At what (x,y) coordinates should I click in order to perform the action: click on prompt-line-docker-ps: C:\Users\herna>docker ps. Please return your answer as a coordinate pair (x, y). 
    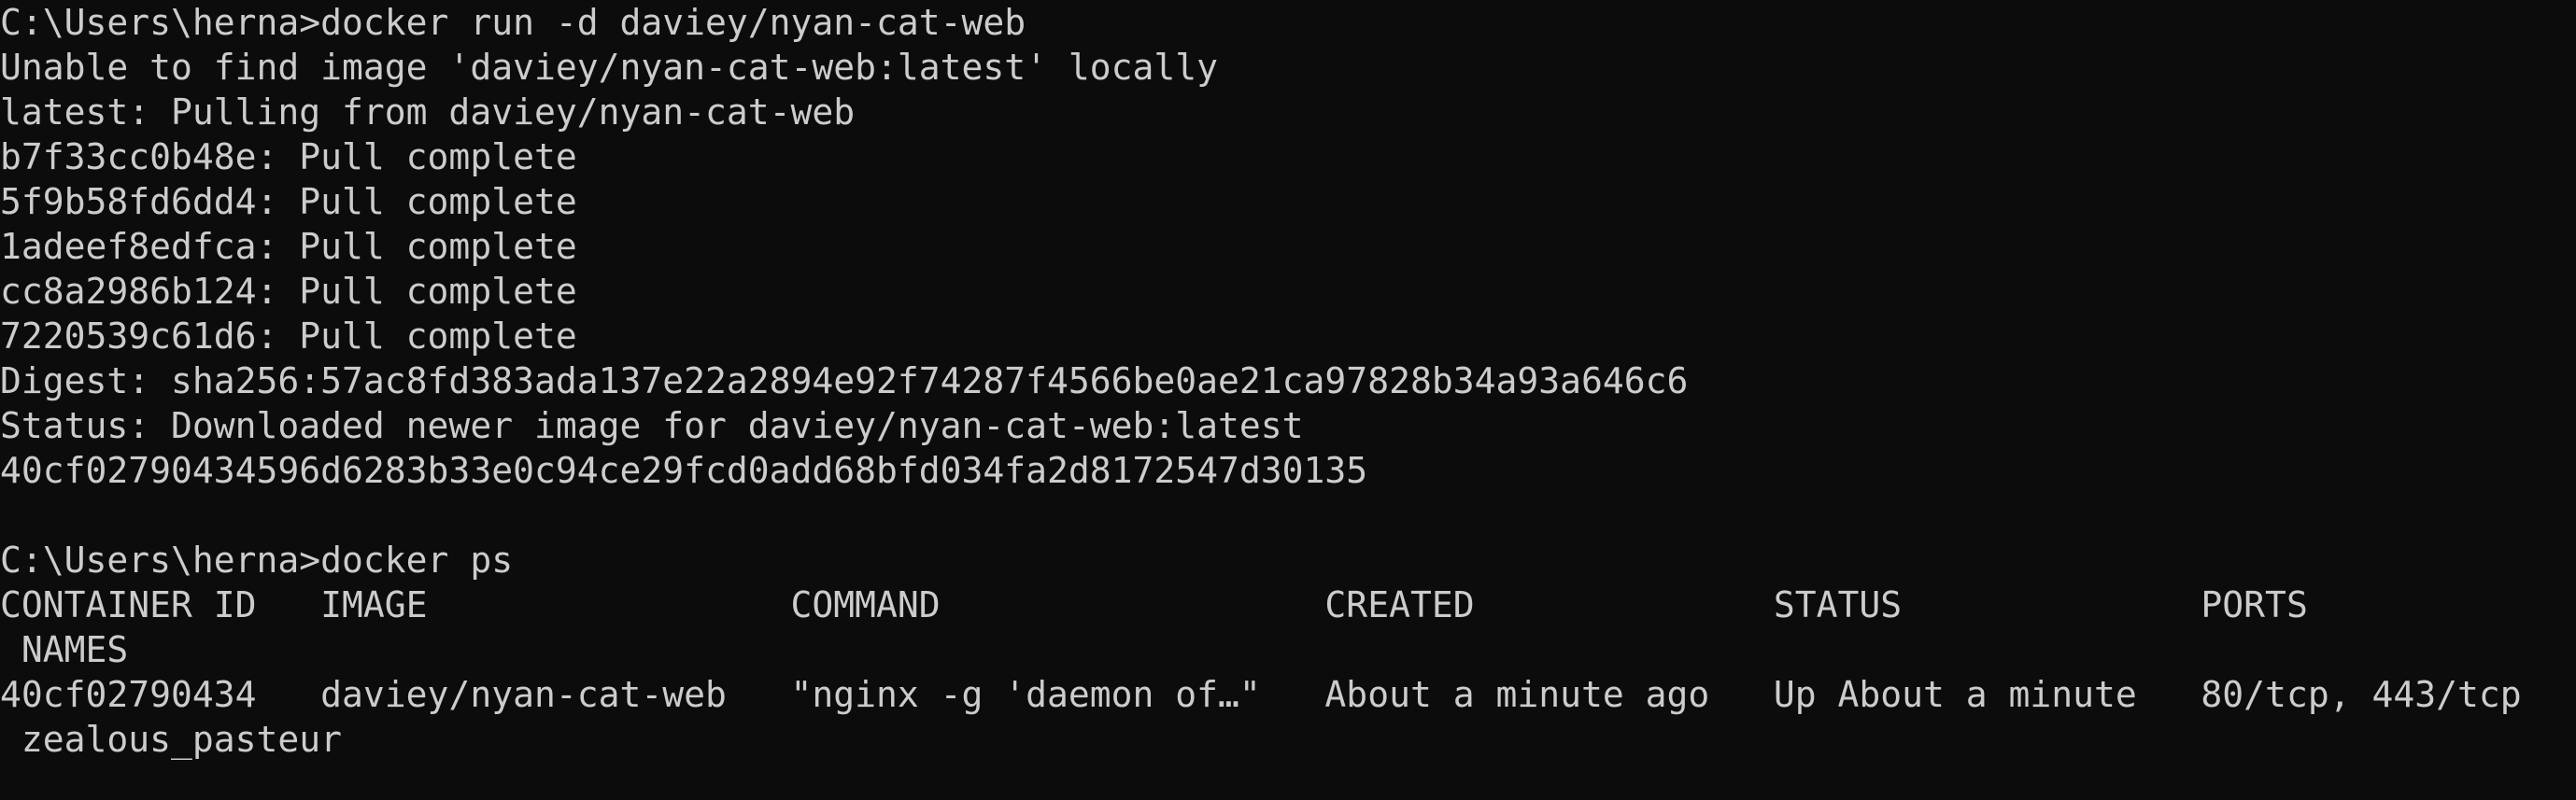
    Looking at the image, I should click on (257, 561).